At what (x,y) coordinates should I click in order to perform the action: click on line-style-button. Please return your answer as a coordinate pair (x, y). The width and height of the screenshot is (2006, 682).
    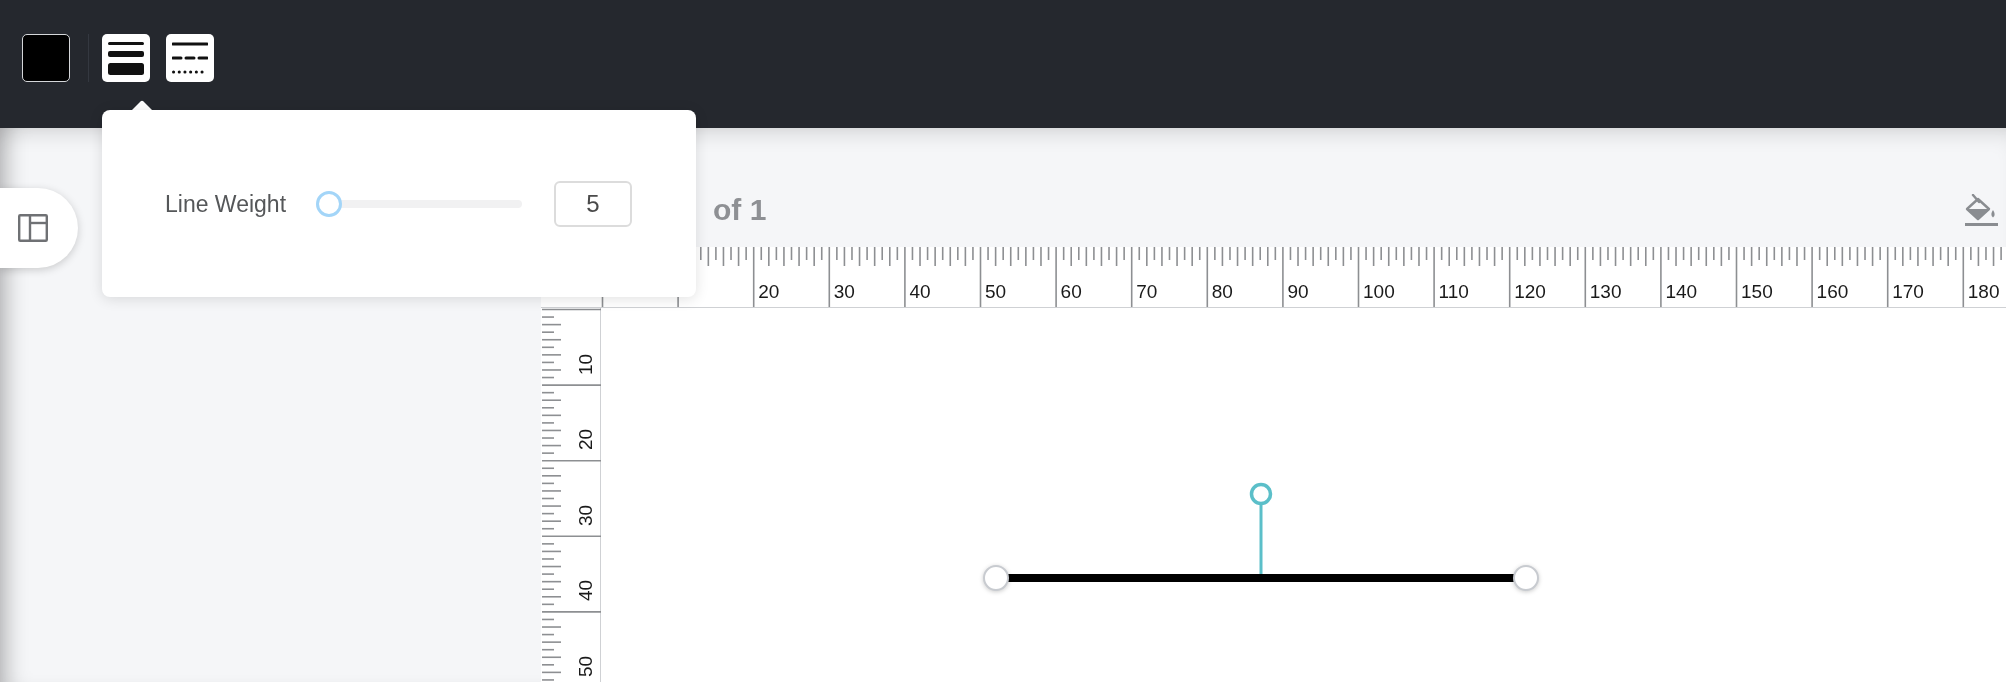
    Looking at the image, I should click on (190, 58).